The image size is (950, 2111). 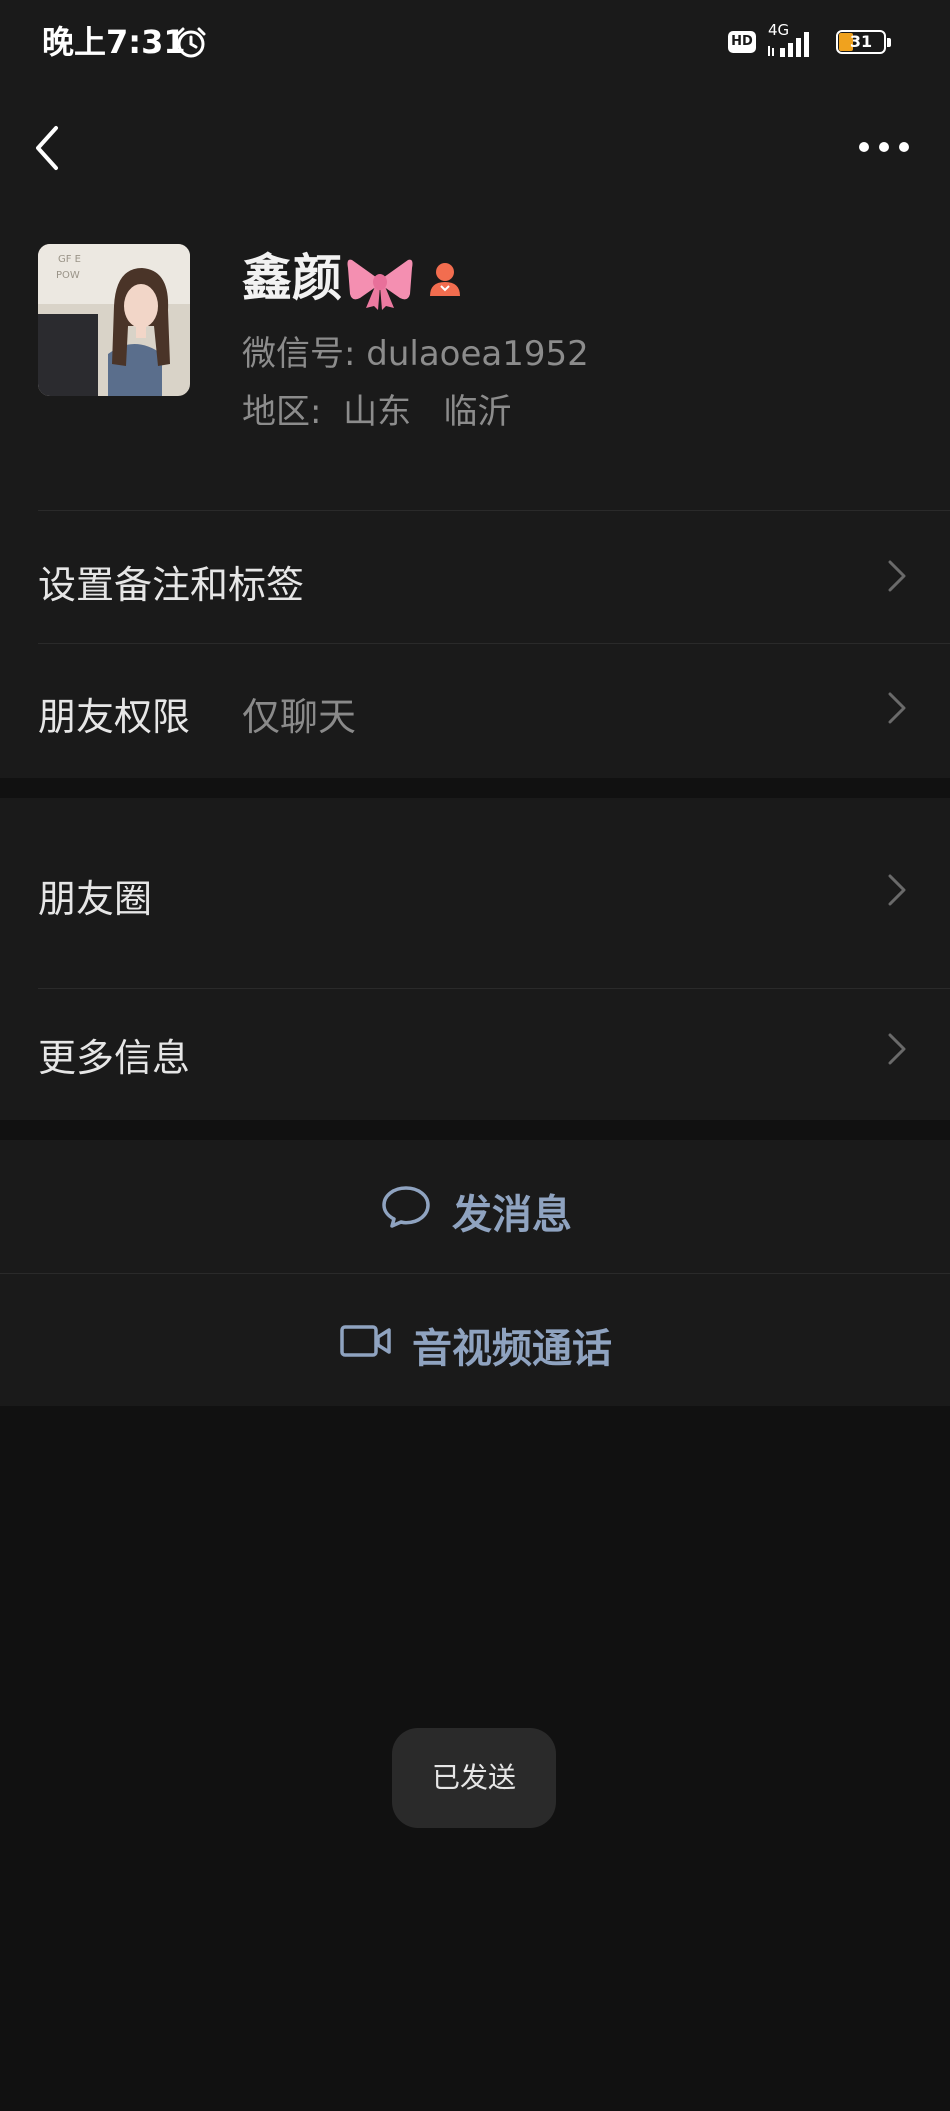 I want to click on svg-text: POW, so click(x=68, y=275).